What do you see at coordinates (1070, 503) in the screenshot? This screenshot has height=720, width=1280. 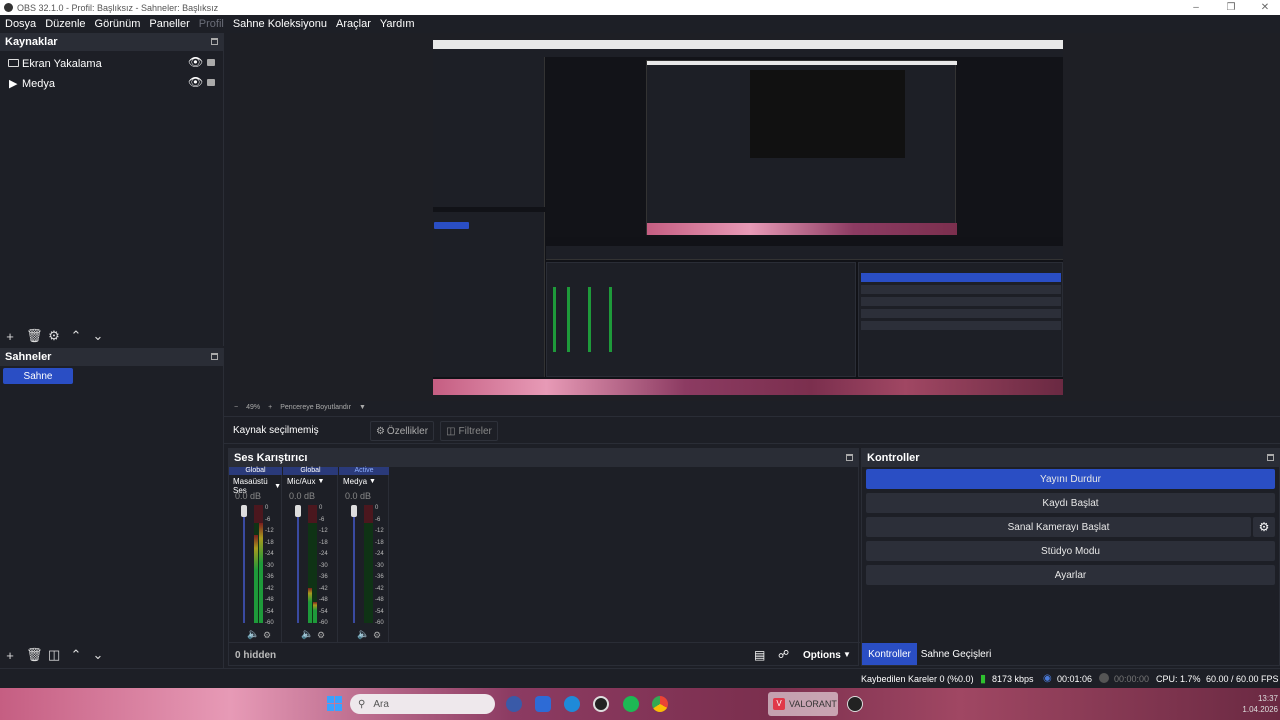 I see `start-recording-button: Kaydı Başlat` at bounding box center [1070, 503].